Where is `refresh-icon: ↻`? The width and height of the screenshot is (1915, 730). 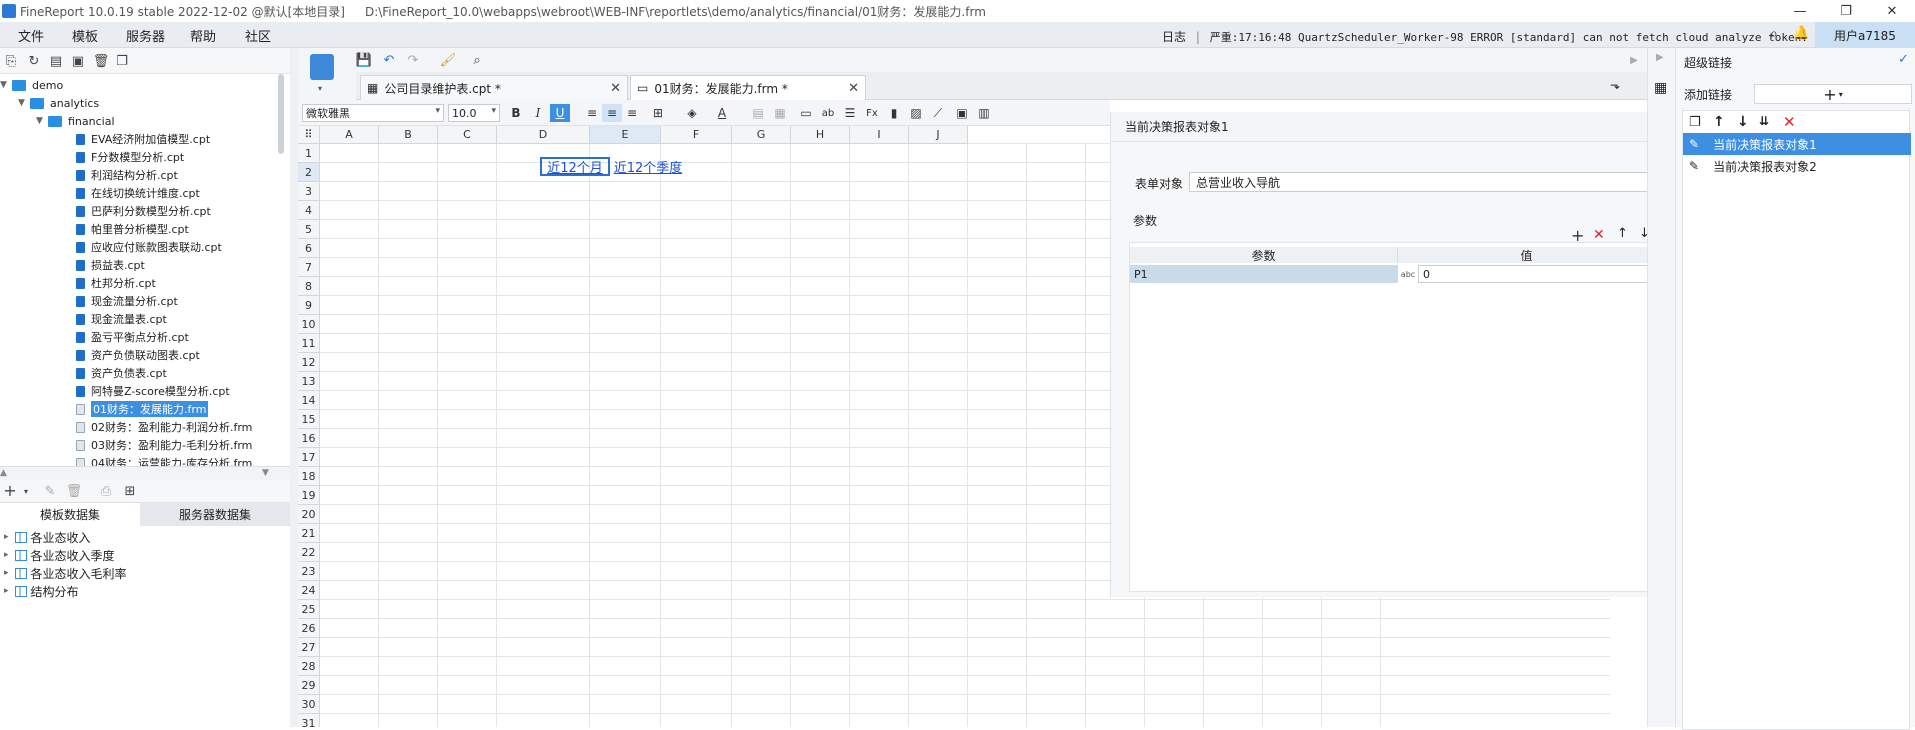
refresh-icon: ↻ is located at coordinates (34, 61).